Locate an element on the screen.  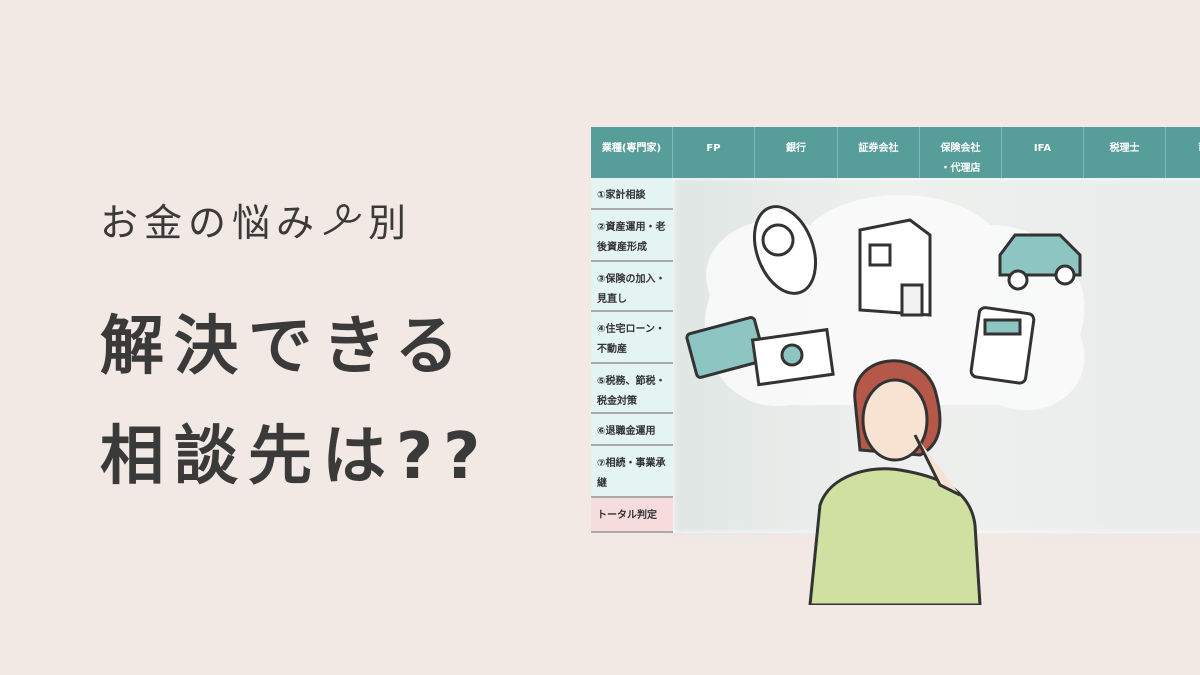
table-row-label: ②資産運用・老後資産形成 is located at coordinates (632, 236).